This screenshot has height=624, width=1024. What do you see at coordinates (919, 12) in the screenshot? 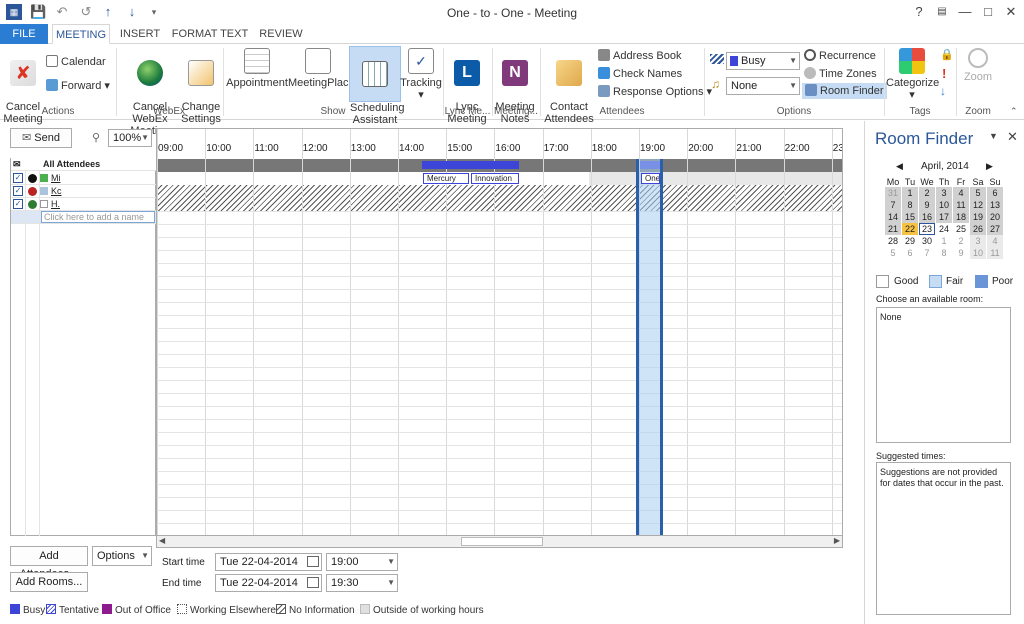
I see `help-button: ?` at bounding box center [919, 12].